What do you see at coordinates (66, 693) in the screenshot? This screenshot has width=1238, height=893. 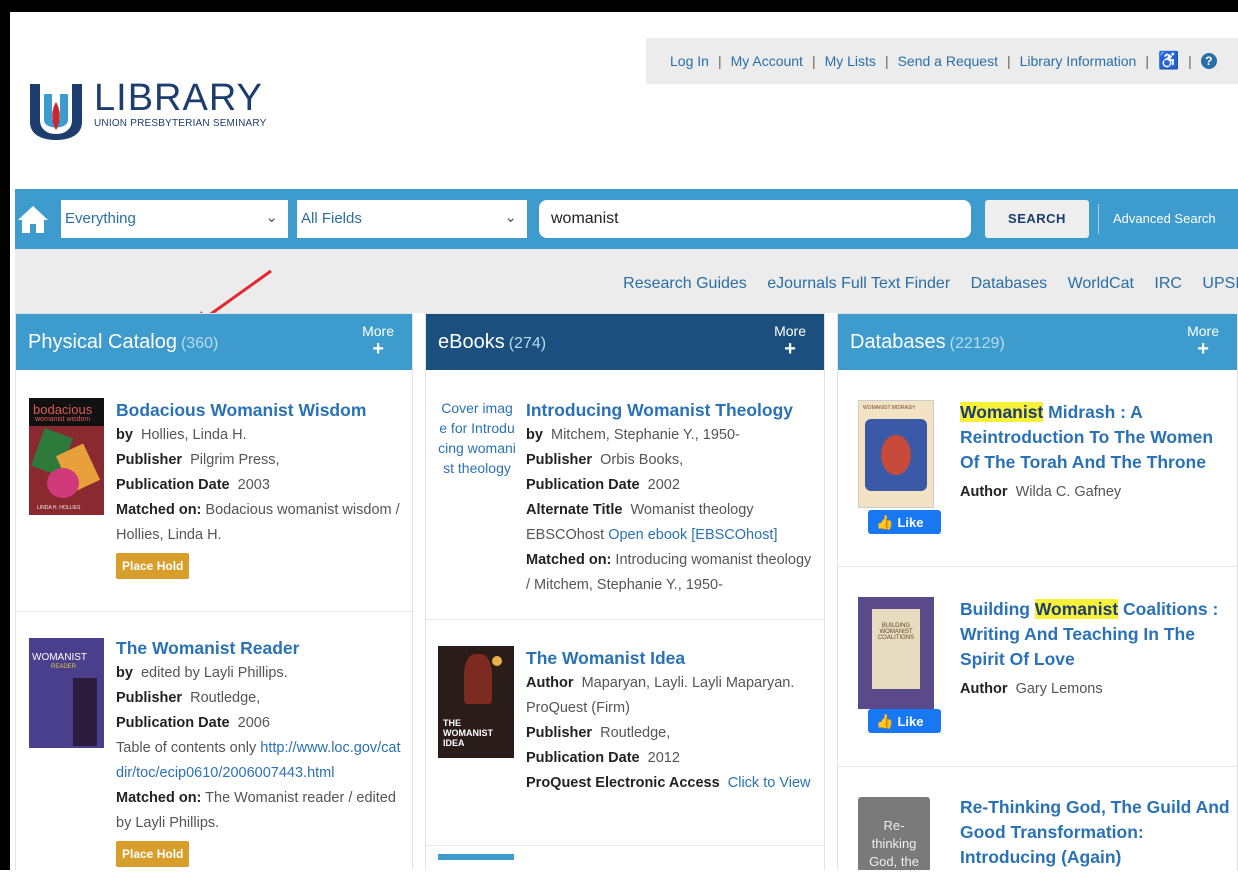 I see `book-cover: WOMANIST READER` at bounding box center [66, 693].